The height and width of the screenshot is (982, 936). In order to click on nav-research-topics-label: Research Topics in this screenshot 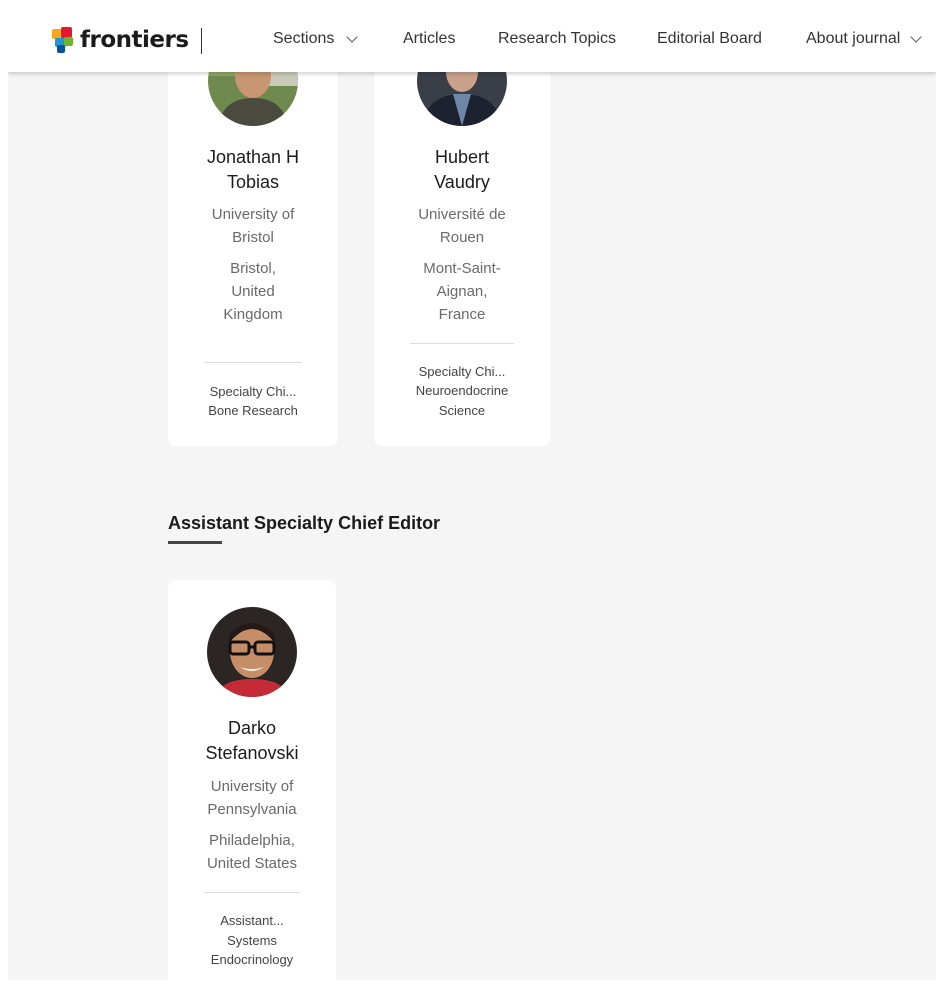, I will do `click(557, 38)`.